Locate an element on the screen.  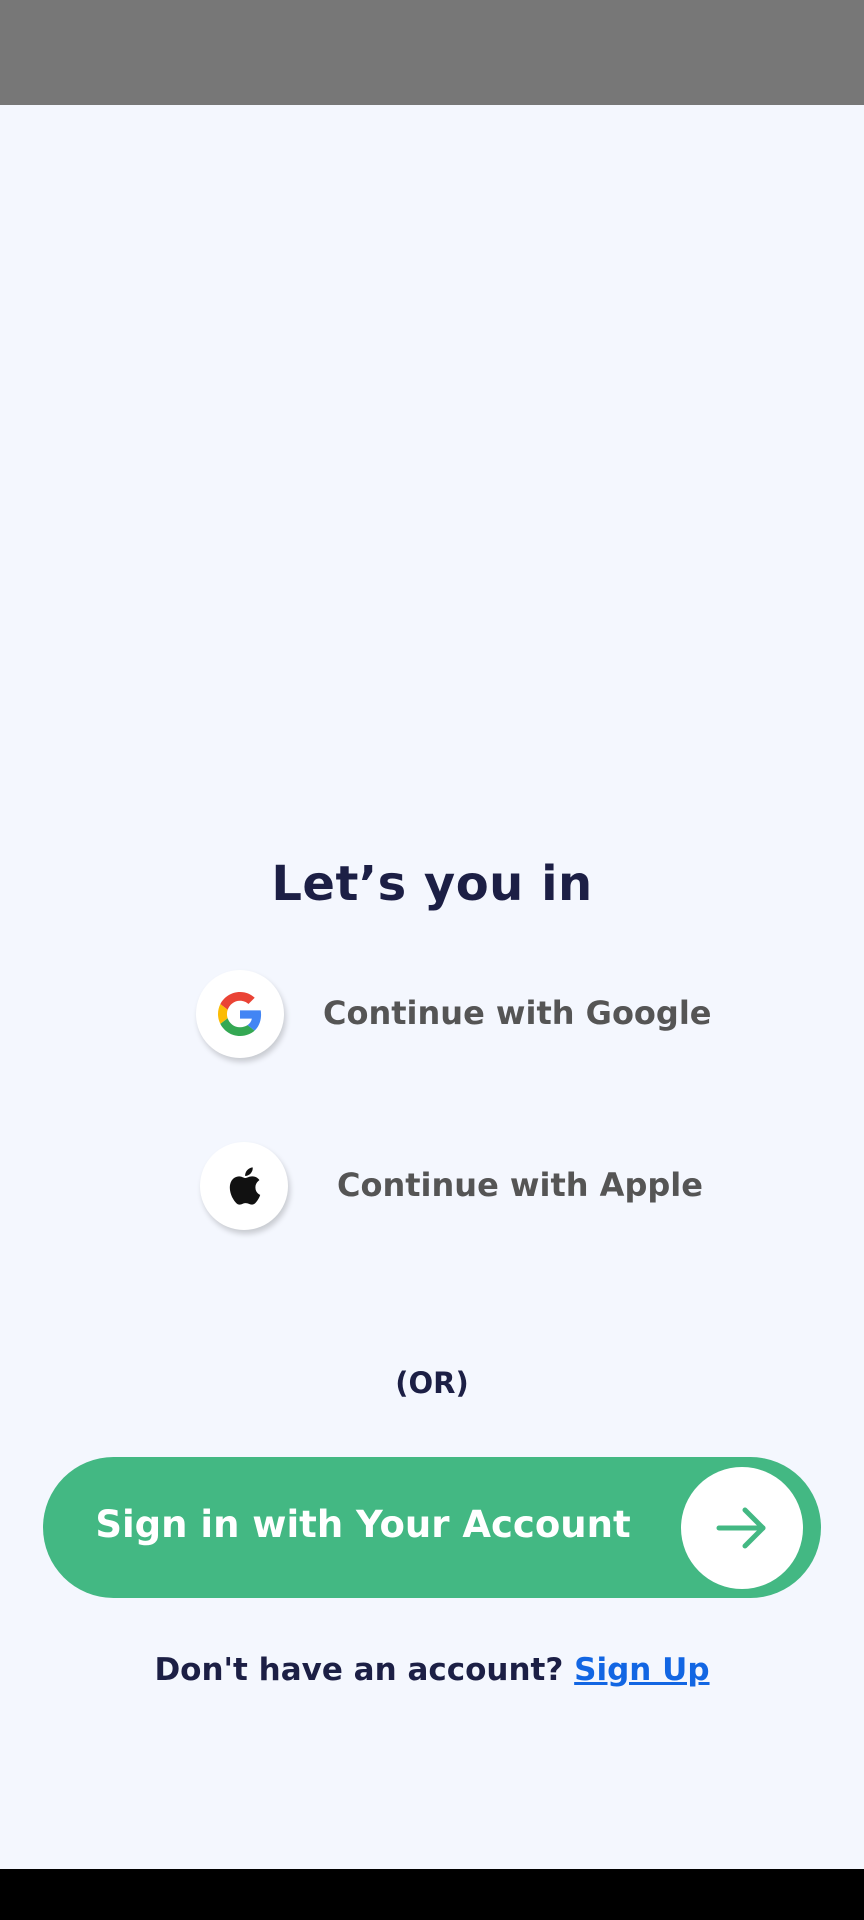
google-icon is located at coordinates (240, 1014).